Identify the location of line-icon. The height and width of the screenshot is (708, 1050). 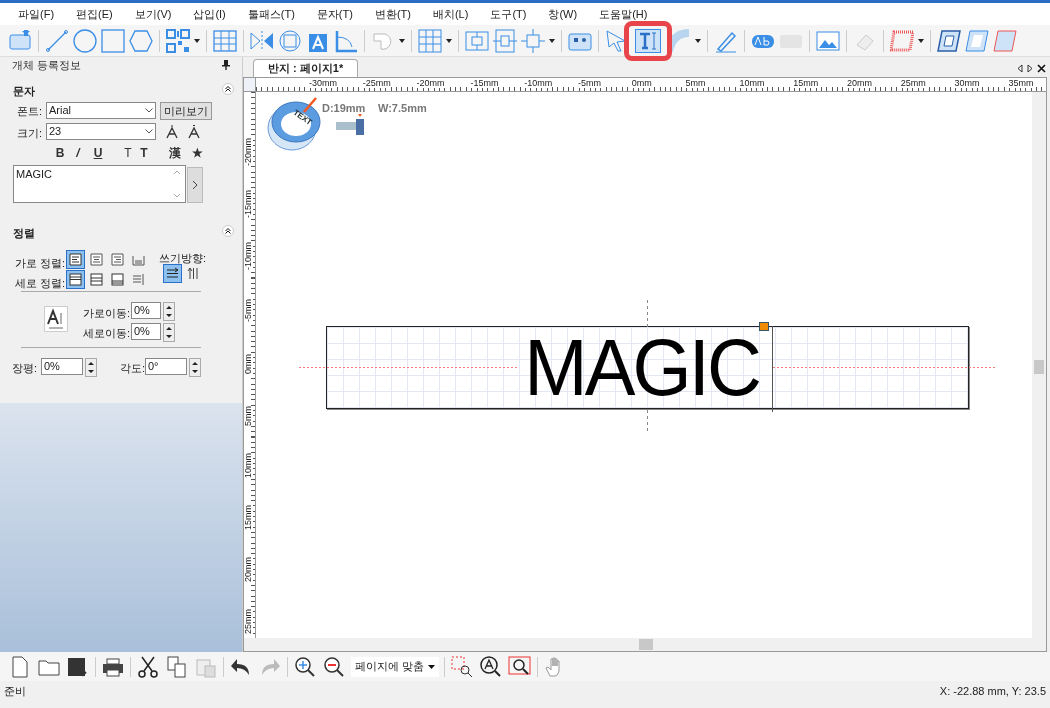
(57, 40).